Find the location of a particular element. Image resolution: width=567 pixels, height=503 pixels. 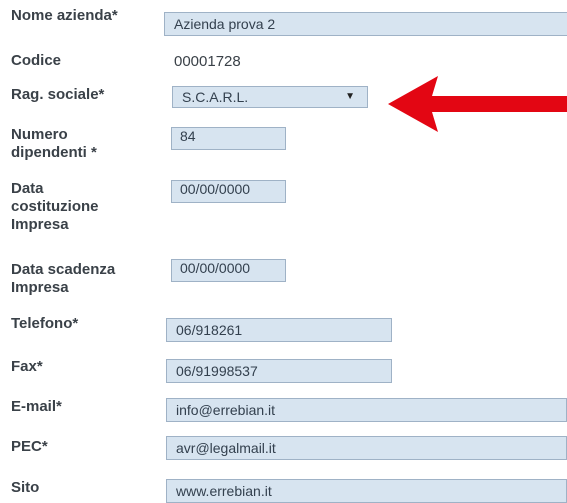

label-data-costituzione: Data costituzione Impresa is located at coordinates (55, 207).